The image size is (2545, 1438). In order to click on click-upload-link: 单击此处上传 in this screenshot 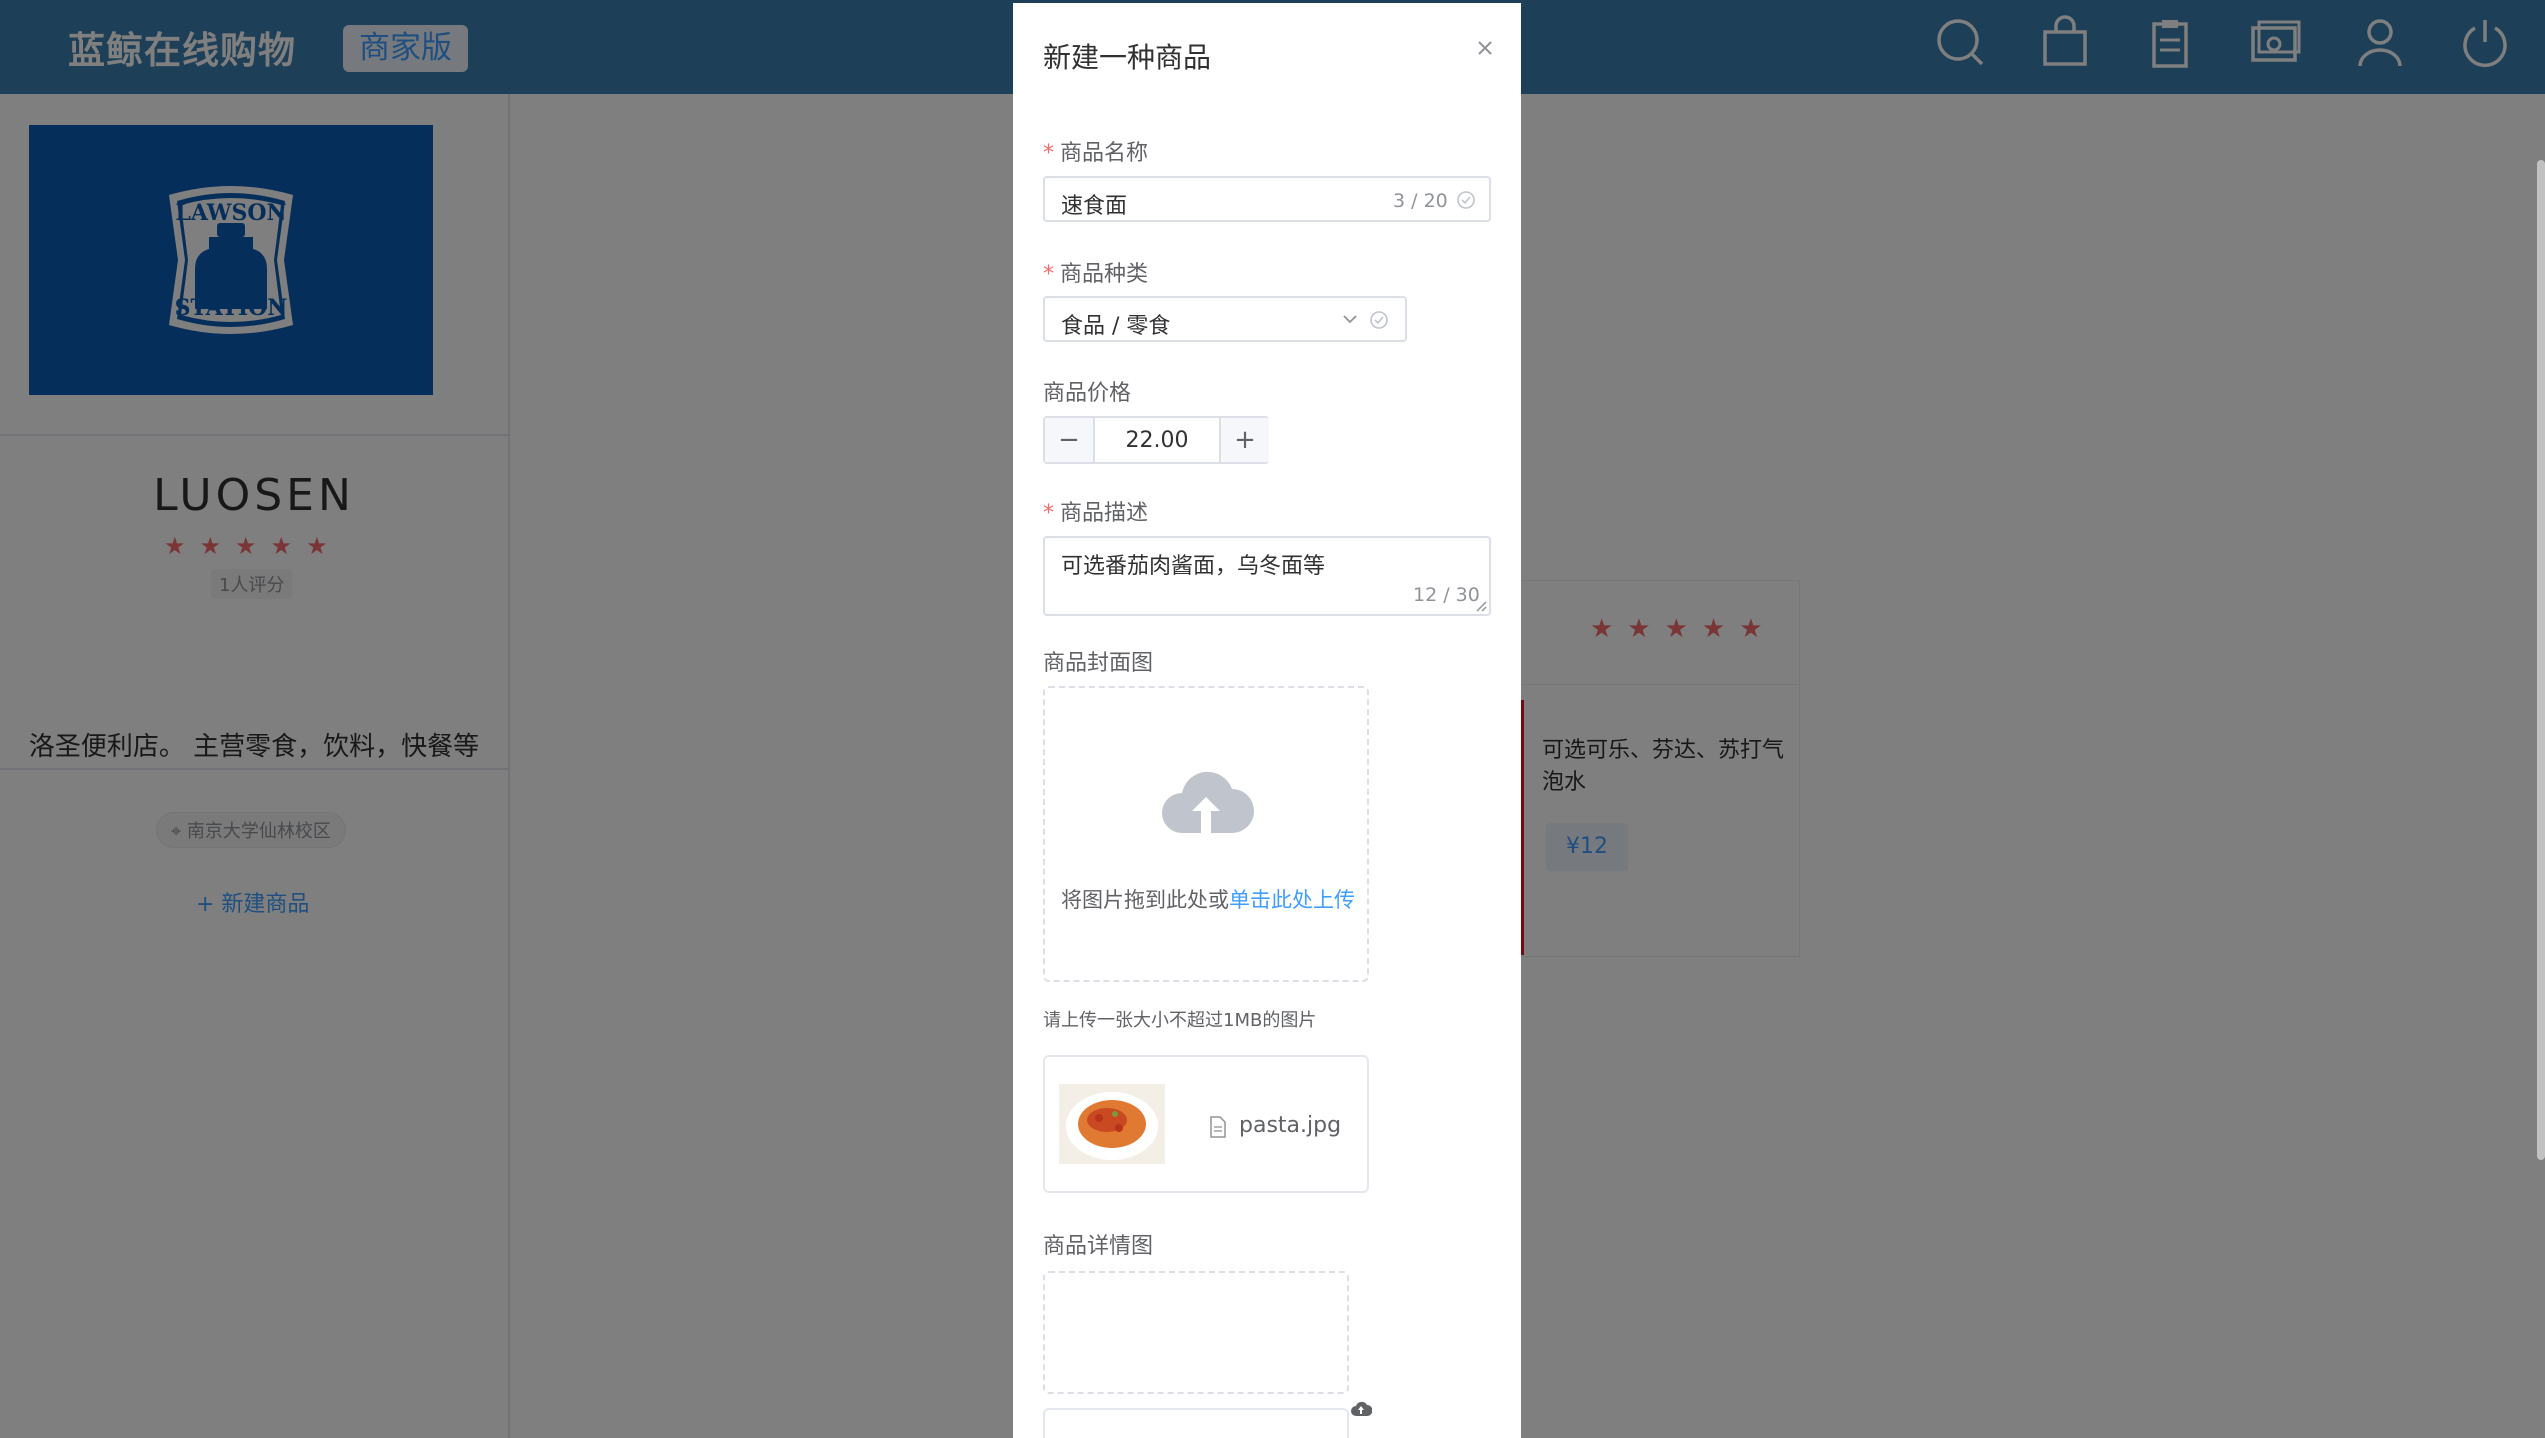, I will do `click(1292, 900)`.